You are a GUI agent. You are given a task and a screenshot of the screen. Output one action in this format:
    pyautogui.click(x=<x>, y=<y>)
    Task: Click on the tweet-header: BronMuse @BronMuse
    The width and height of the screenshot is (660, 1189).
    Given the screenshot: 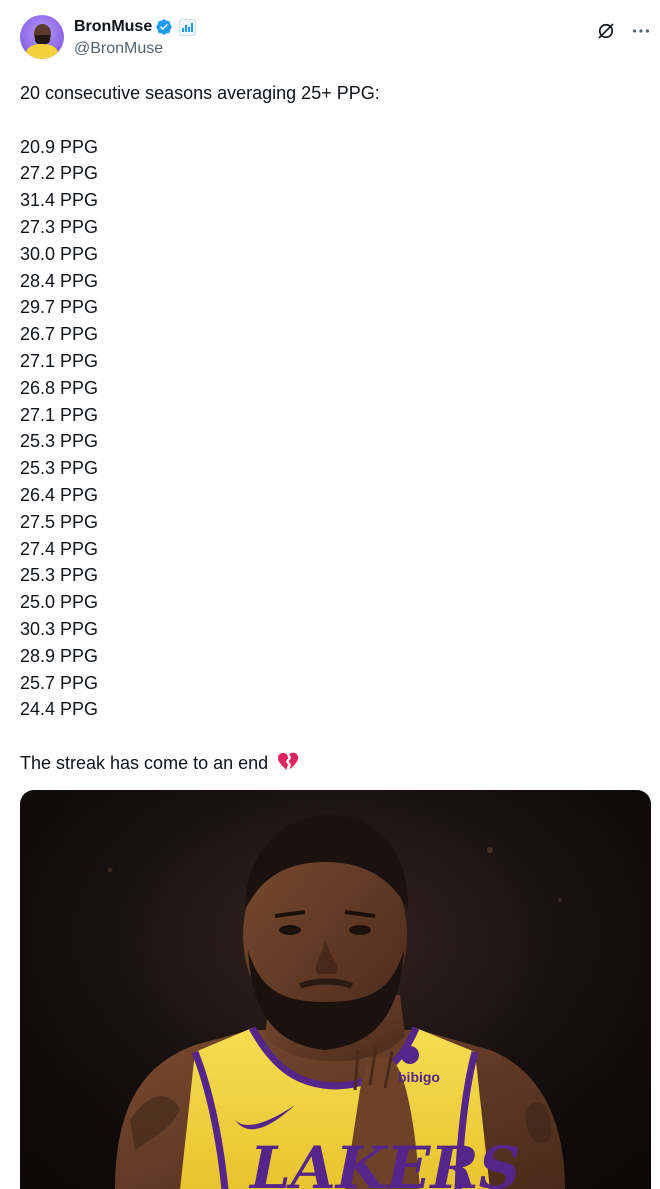 What is the action you would take?
    pyautogui.click(x=335, y=39)
    